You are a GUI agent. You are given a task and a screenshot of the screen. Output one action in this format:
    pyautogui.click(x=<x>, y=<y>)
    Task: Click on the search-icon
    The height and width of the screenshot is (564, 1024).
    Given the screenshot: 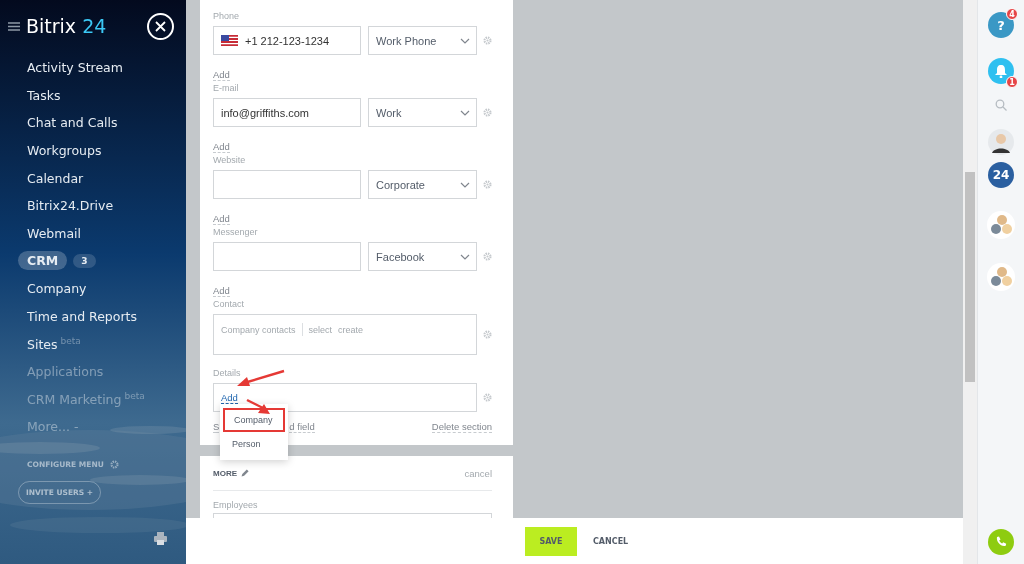 What is the action you would take?
    pyautogui.click(x=1001, y=105)
    